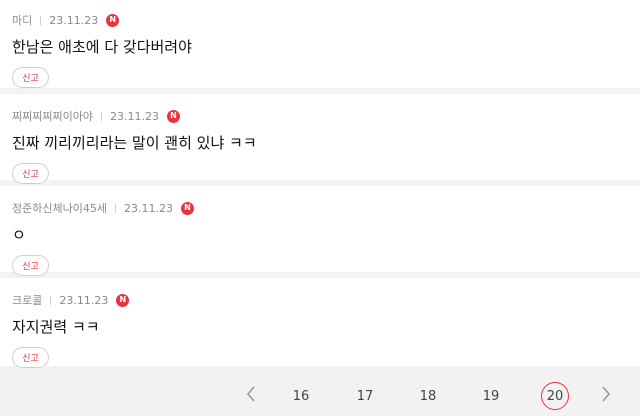 The image size is (640, 416). What do you see at coordinates (52, 116) in the screenshot?
I see `comment-author: 찌찌찌찌찌이아야` at bounding box center [52, 116].